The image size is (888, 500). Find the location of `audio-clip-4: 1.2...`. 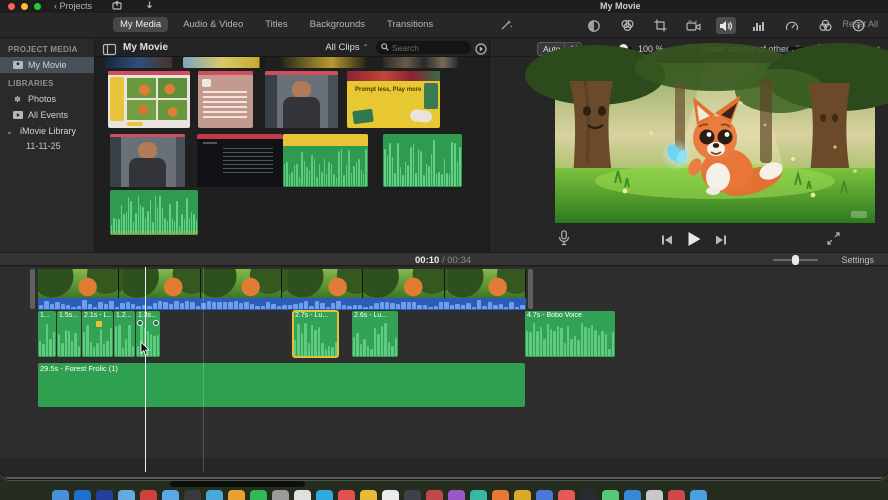

audio-clip-4: 1.2... is located at coordinates (124, 334).